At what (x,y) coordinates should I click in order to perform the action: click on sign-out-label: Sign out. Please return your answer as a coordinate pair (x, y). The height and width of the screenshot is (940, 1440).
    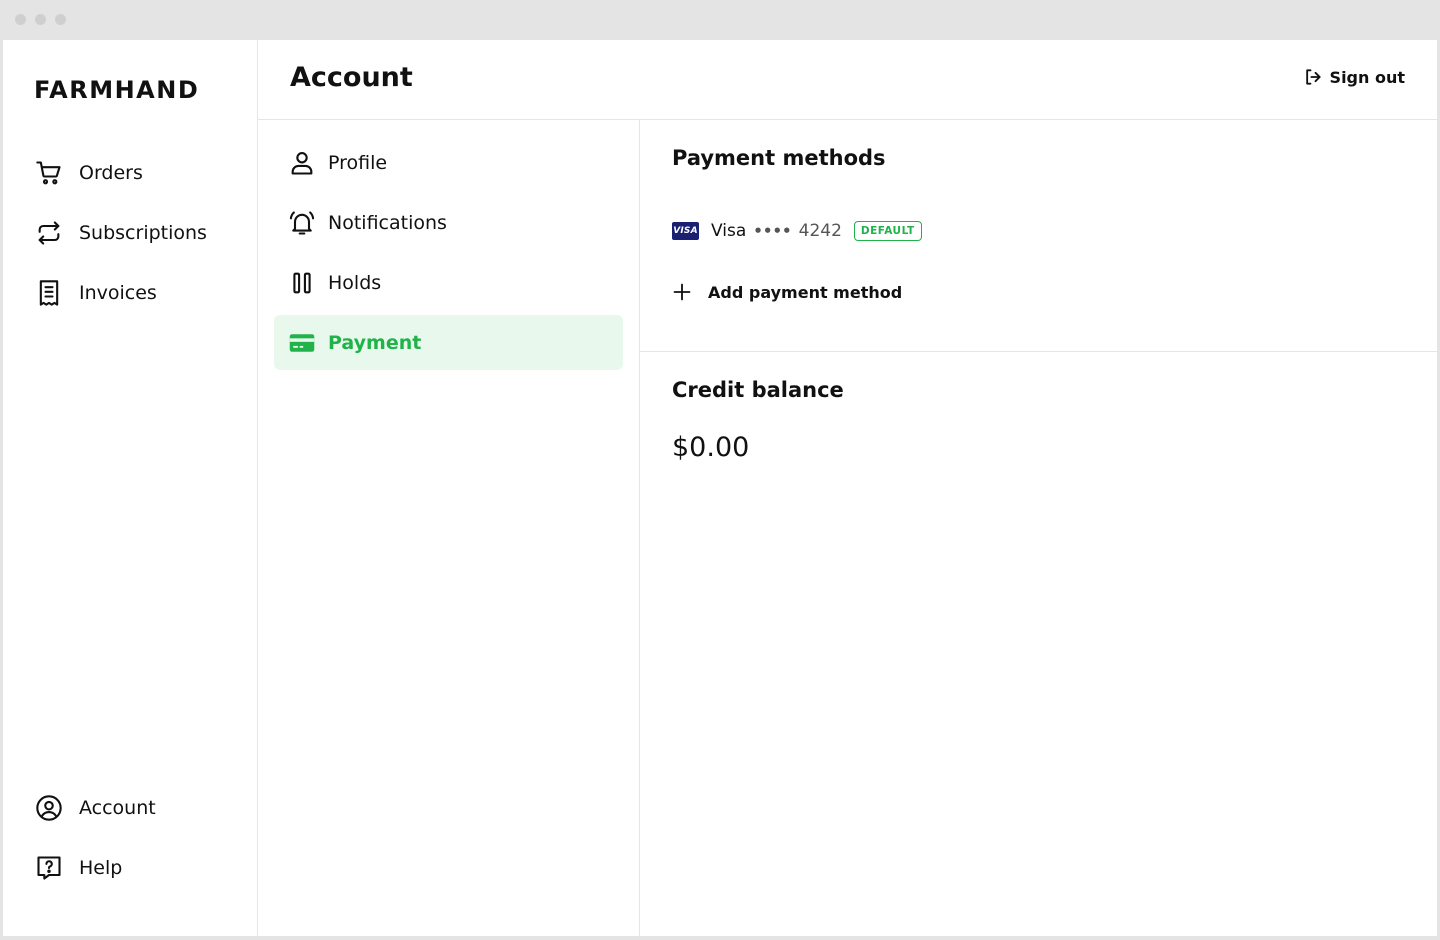
    Looking at the image, I should click on (1367, 77).